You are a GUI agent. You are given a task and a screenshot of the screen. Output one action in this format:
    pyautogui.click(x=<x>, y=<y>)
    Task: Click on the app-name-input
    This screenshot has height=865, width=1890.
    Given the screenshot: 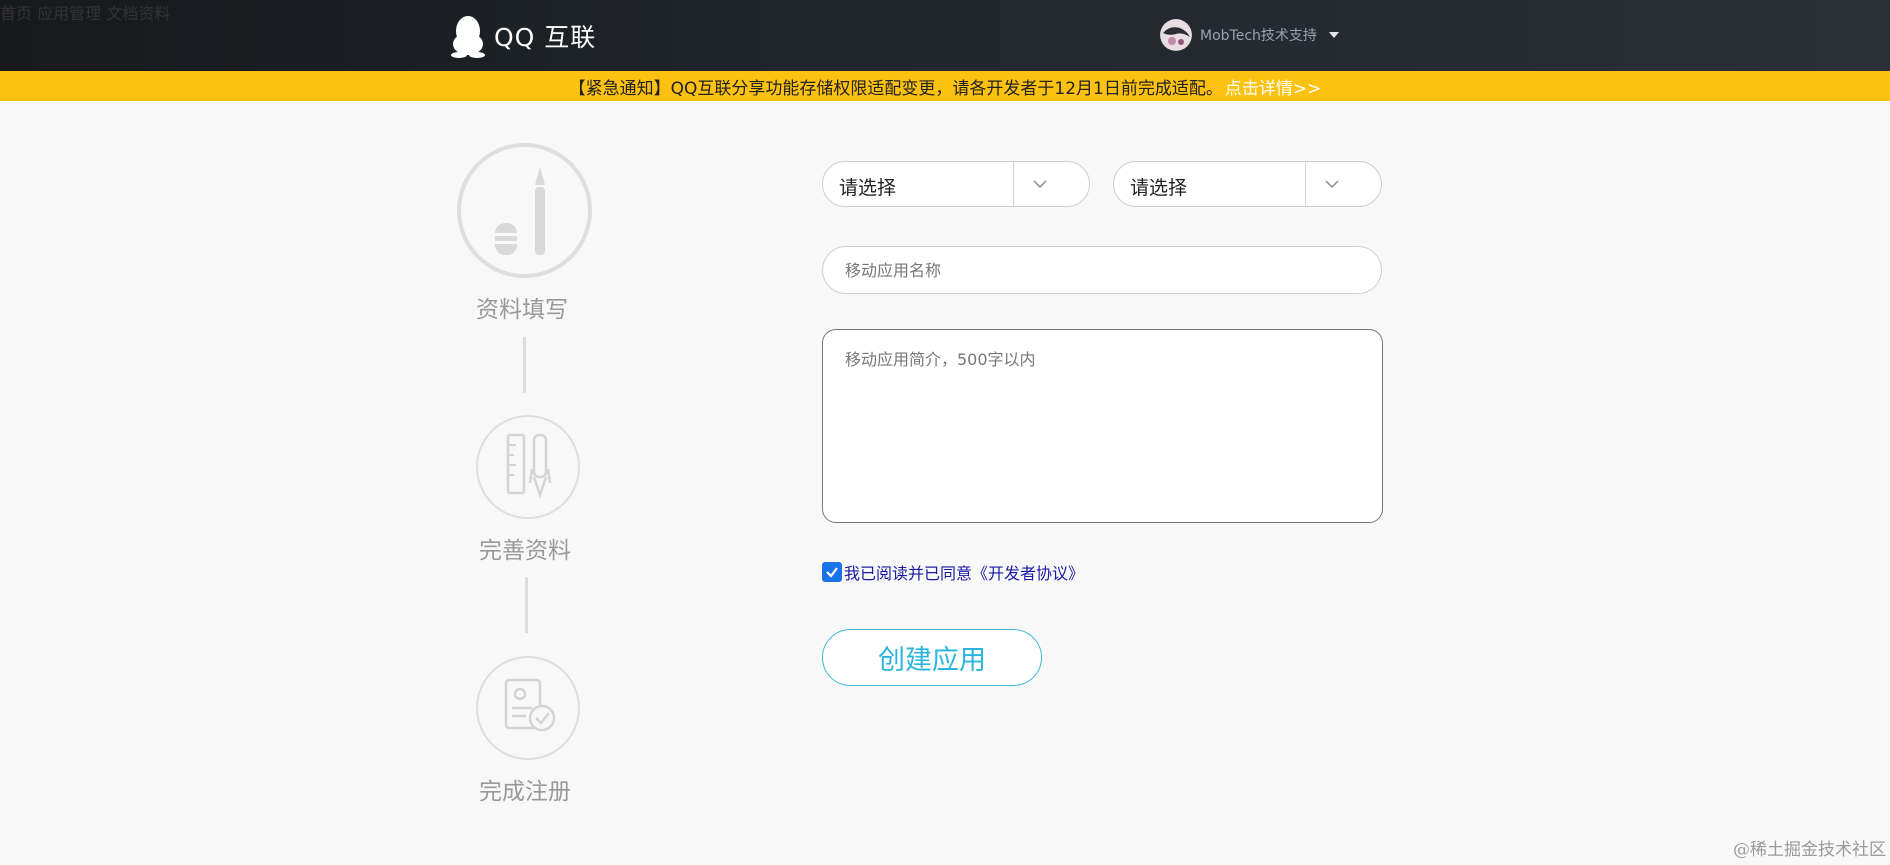 What is the action you would take?
    pyautogui.click(x=1102, y=270)
    